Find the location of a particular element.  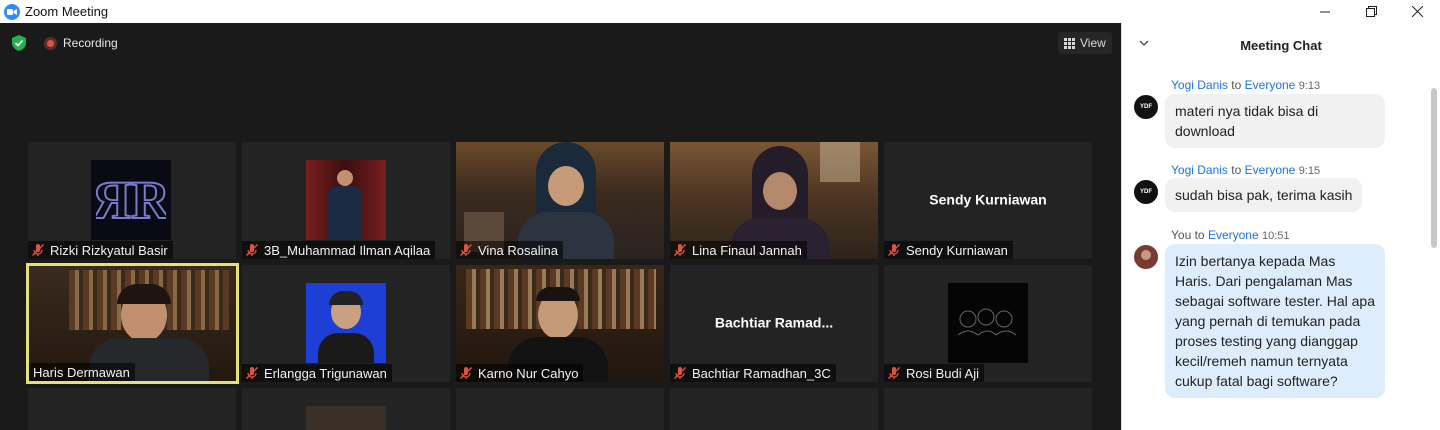

window-title: Zoom Meeting is located at coordinates (67, 11).